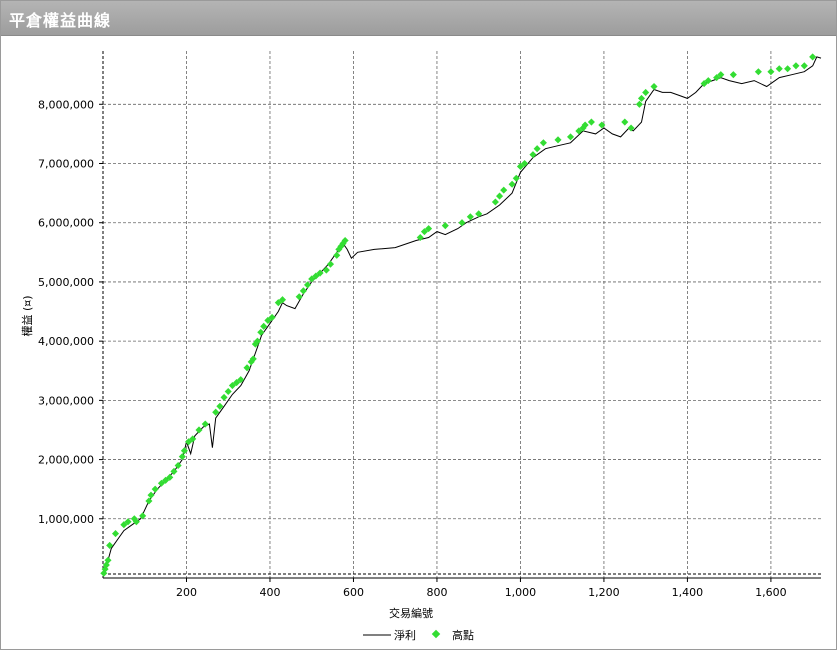  Describe the element at coordinates (771, 592) in the screenshot. I see `x-tick-label: 1,600` at that location.